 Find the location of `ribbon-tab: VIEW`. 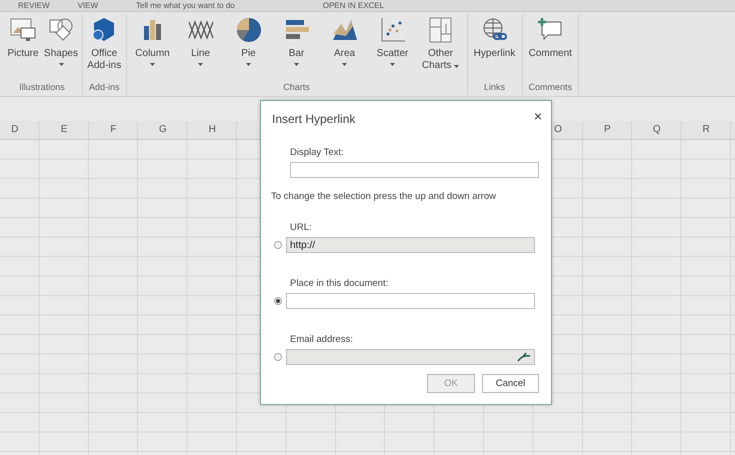

ribbon-tab: VIEW is located at coordinates (88, 5).